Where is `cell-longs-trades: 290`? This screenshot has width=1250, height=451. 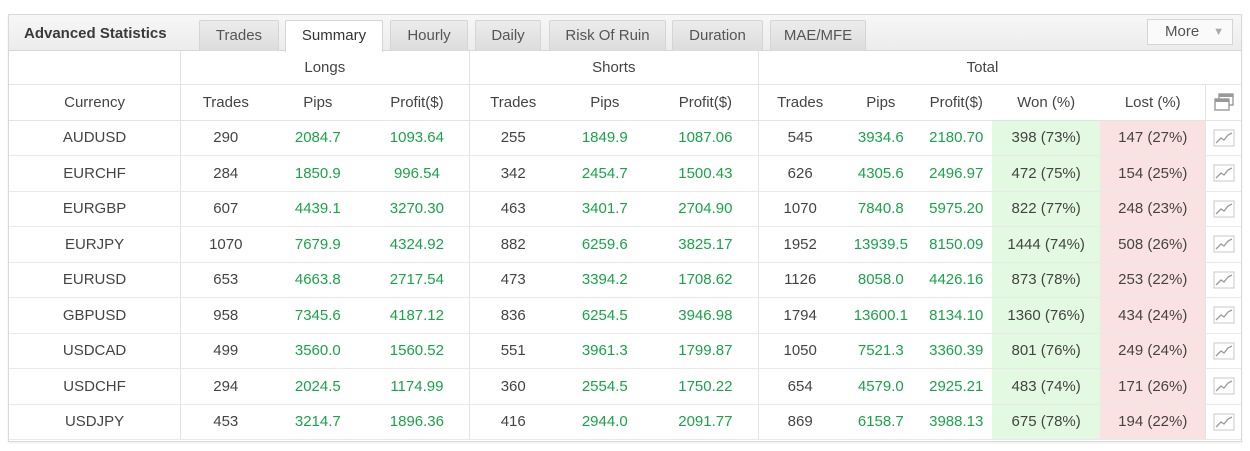
cell-longs-trades: 290 is located at coordinates (225, 138).